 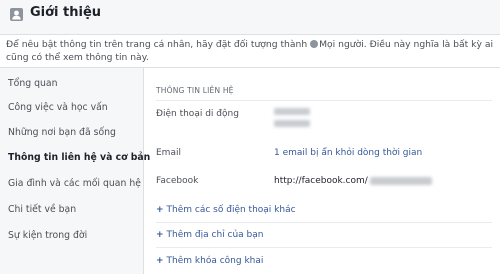 I want to click on profile-icon, so click(x=16, y=14).